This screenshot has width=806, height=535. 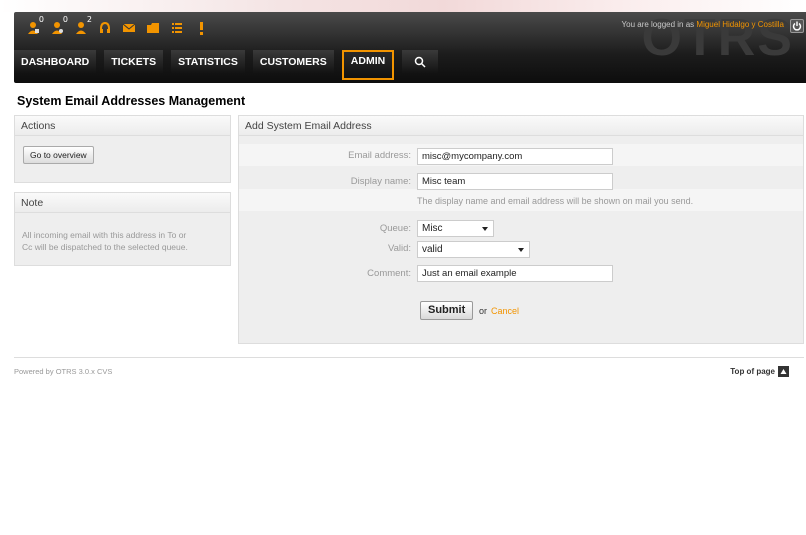 I want to click on queue-label: Queue:, so click(x=395, y=228).